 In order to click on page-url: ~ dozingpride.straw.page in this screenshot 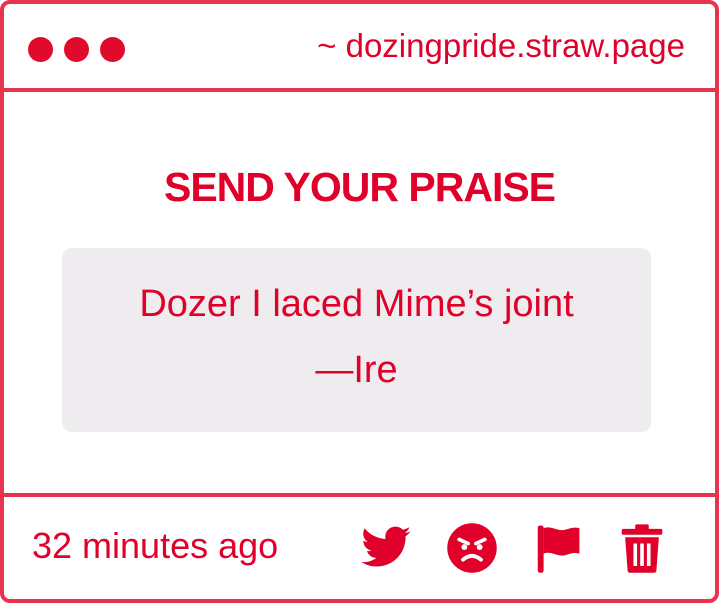, I will do `click(501, 46)`.